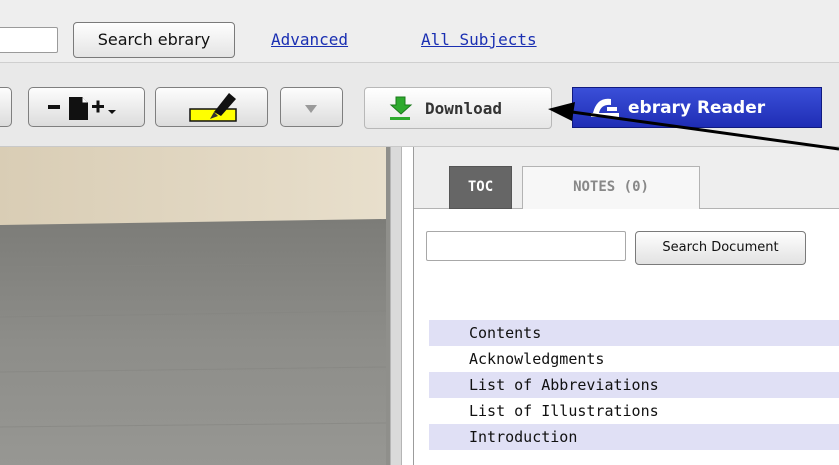 This screenshot has height=465, width=839. I want to click on previous-tool-button, so click(6, 107).